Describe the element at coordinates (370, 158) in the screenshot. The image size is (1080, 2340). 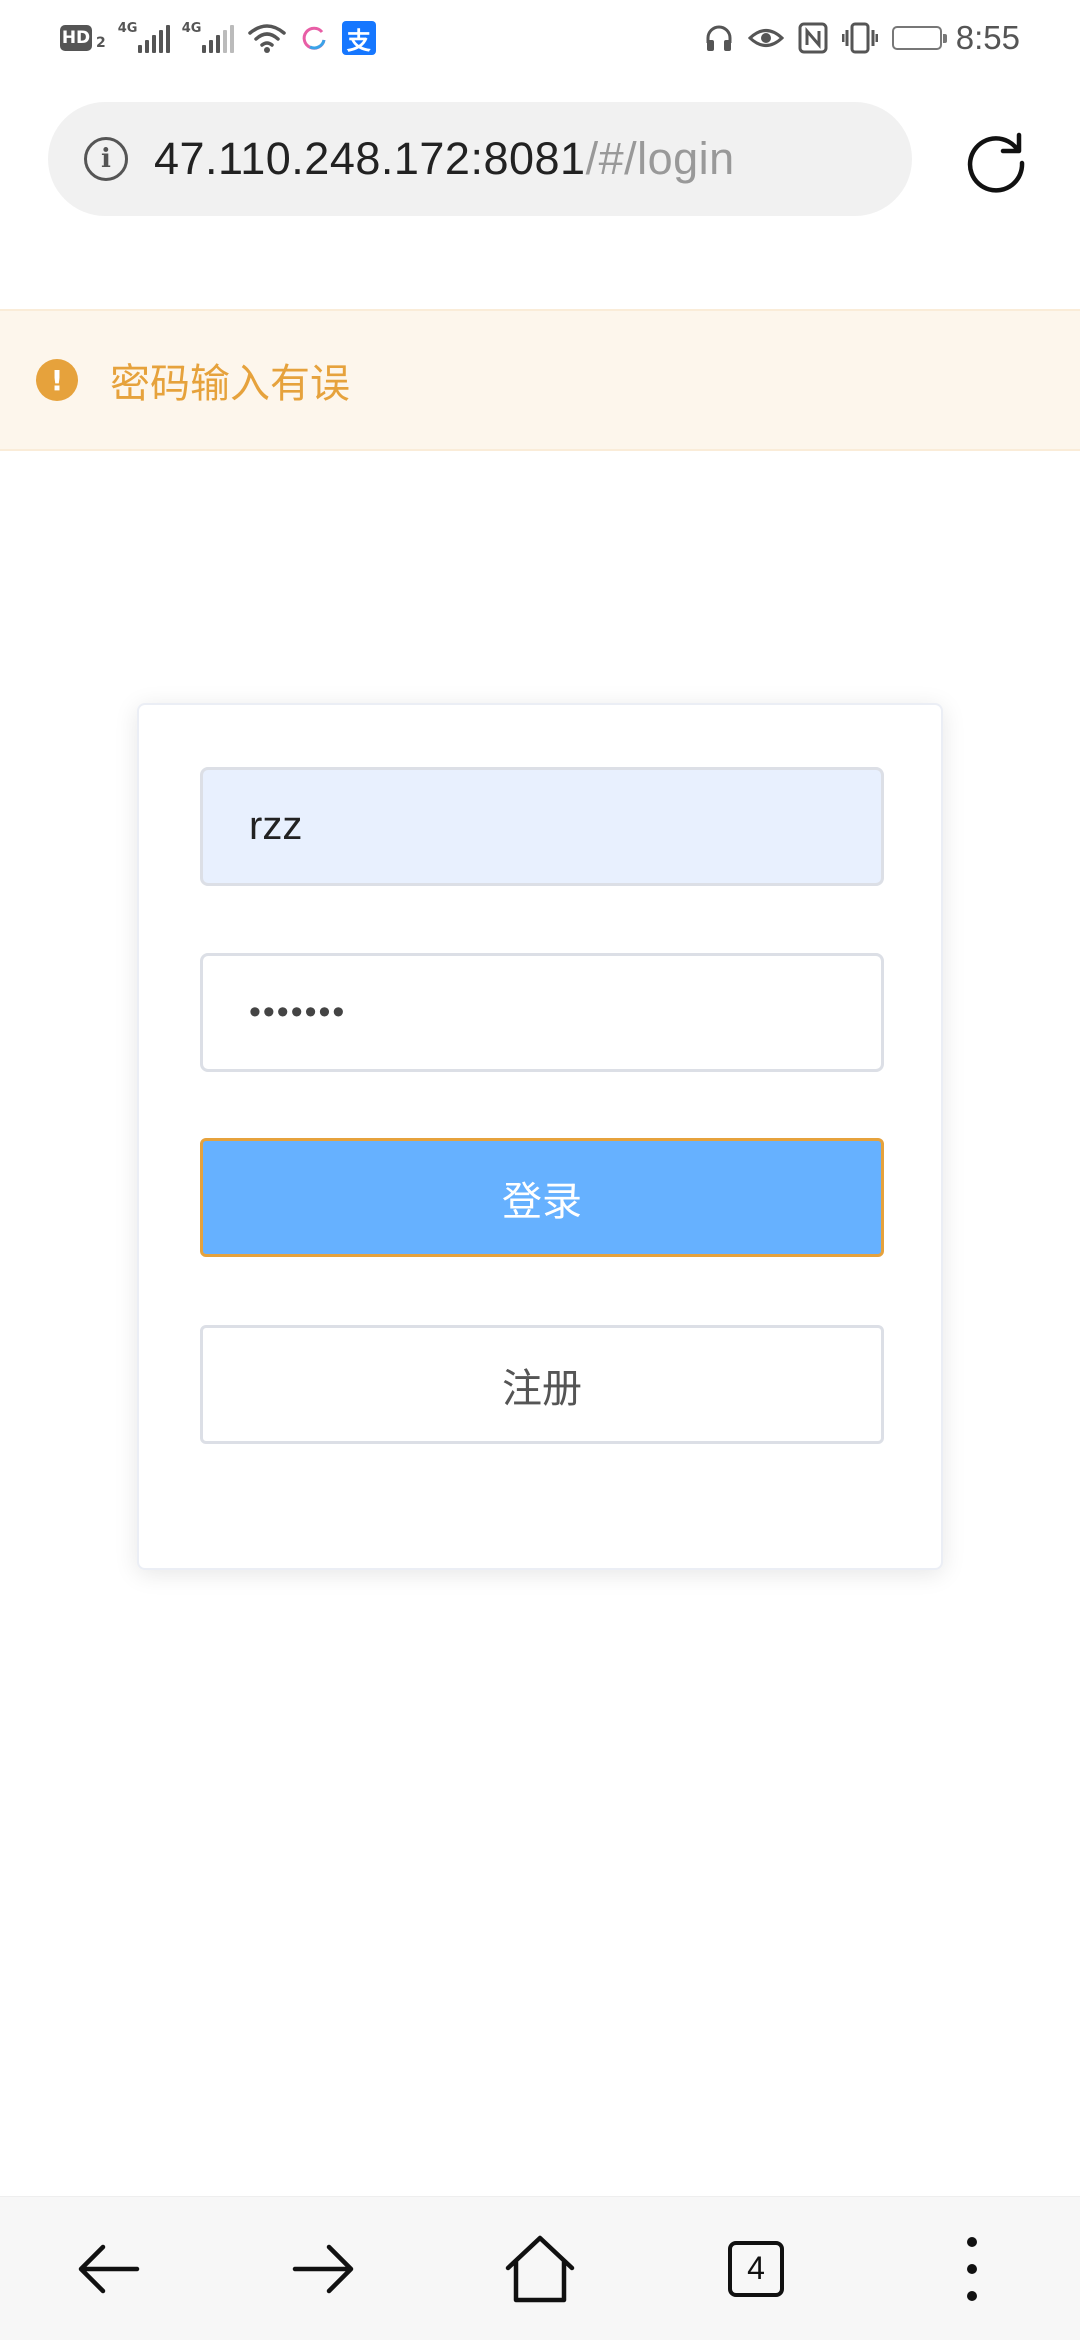
I see `url-host: 47.110.248.172:8081` at that location.